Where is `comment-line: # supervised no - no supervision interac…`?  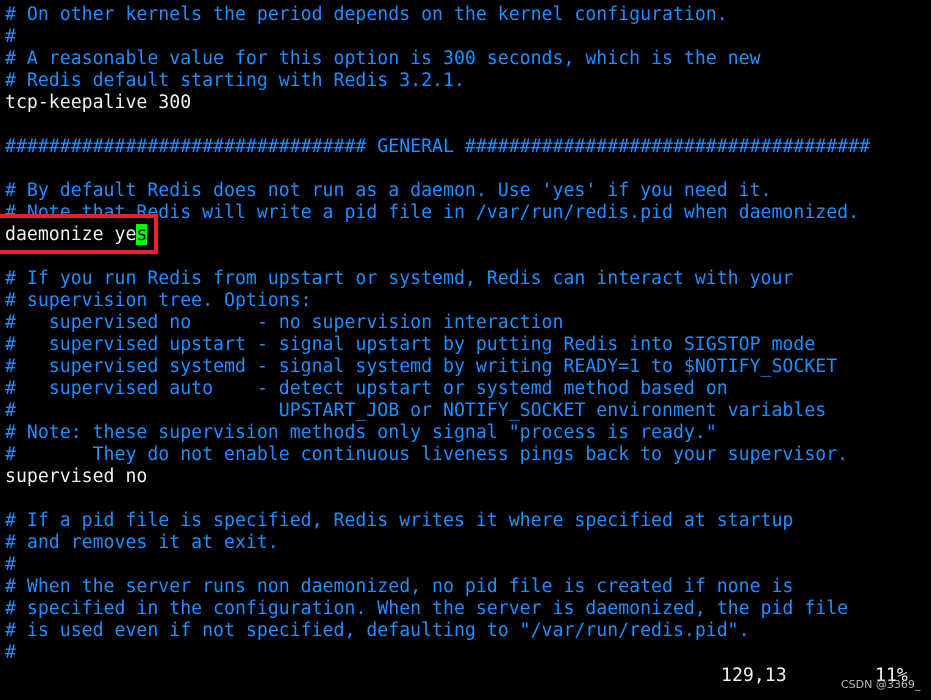
comment-line: # supervised no - no supervision interac… is located at coordinates (437, 323).